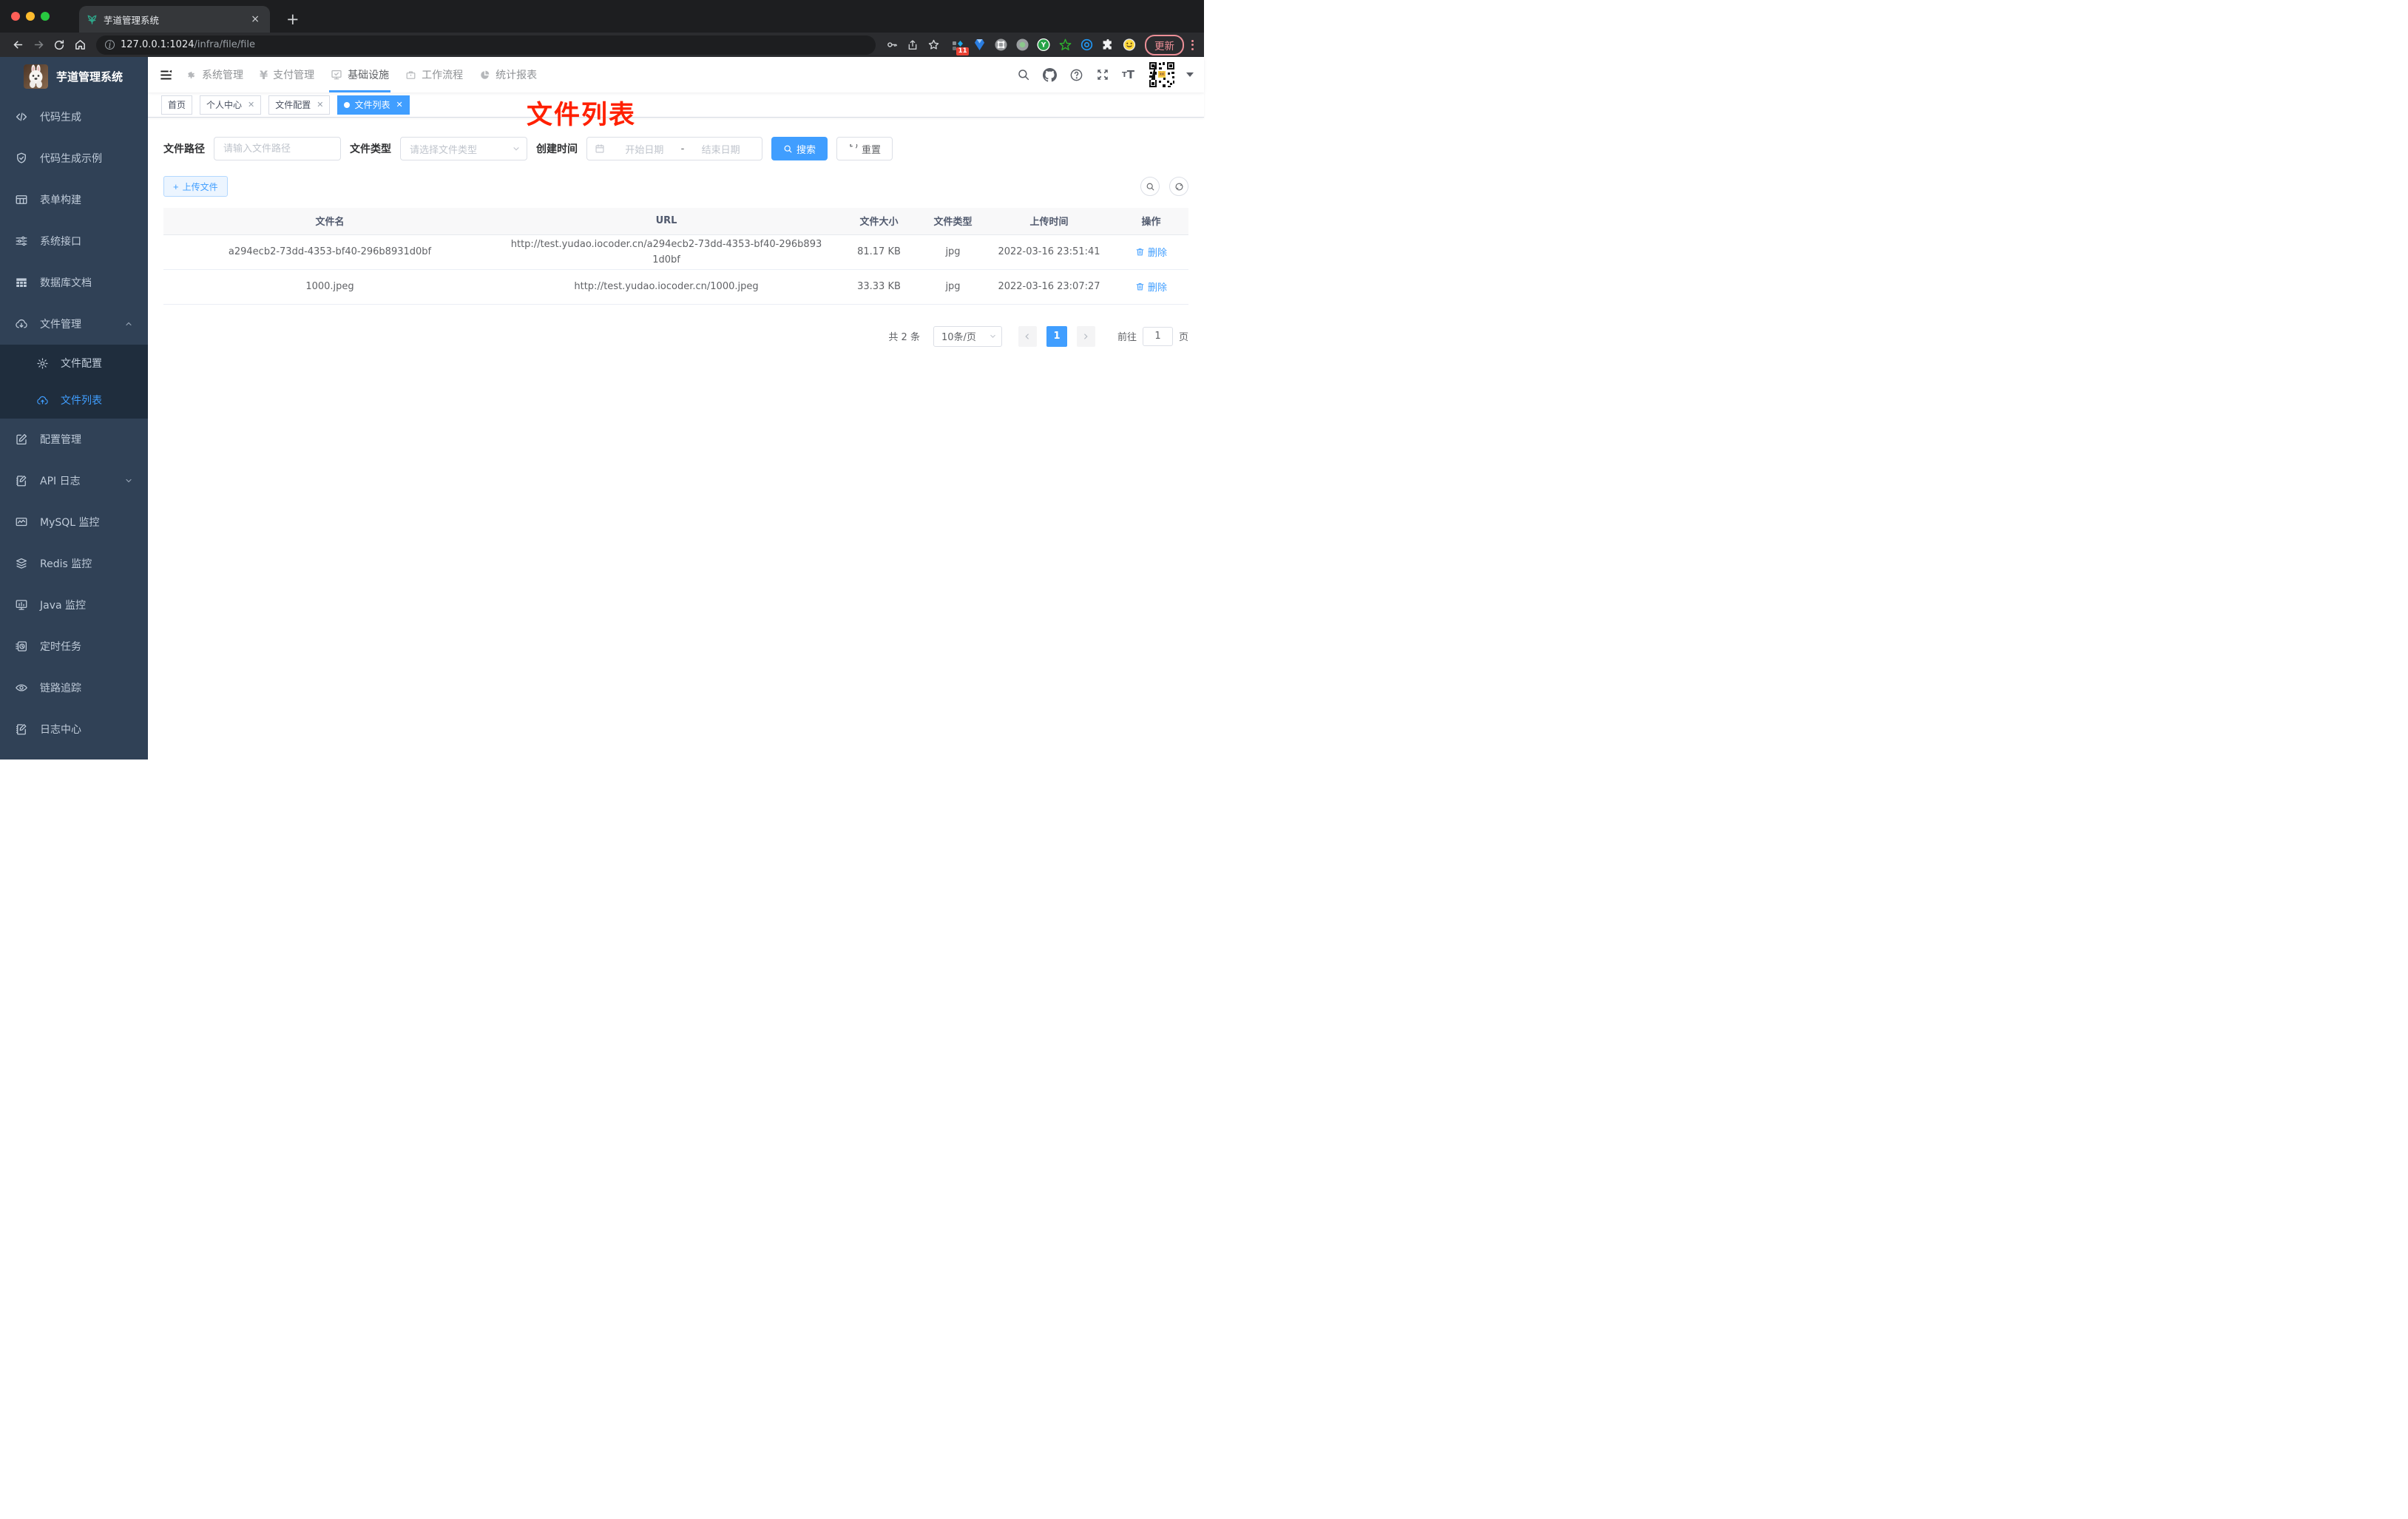 The height and width of the screenshot is (1519, 2408). Describe the element at coordinates (15, 16) in the screenshot. I see `close-window-button` at that location.